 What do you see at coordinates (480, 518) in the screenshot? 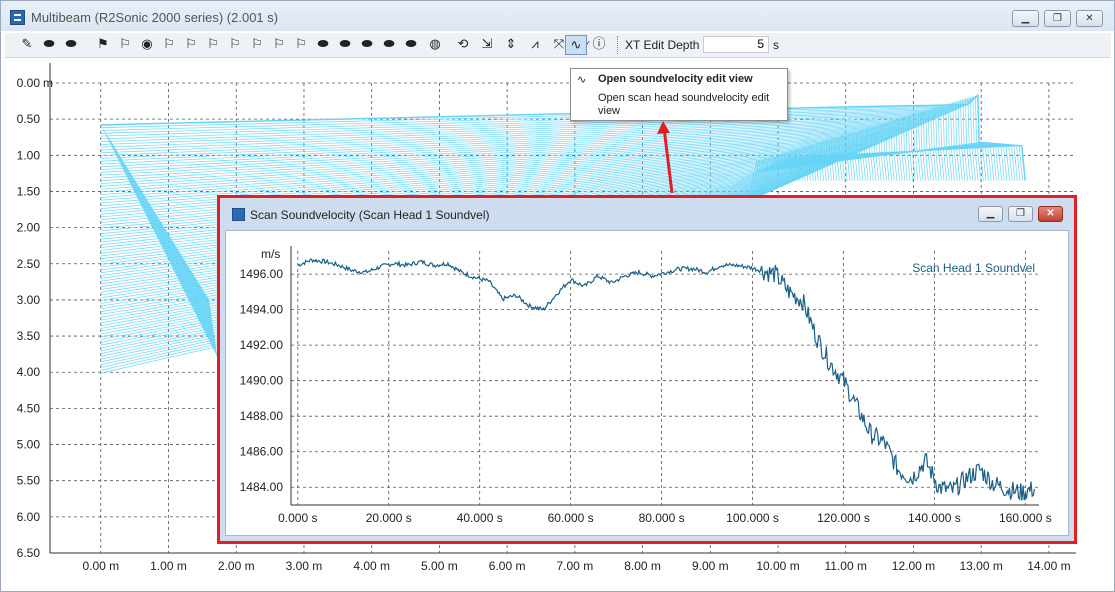
I see `sv-x-tick-label: 40.000 s` at bounding box center [480, 518].